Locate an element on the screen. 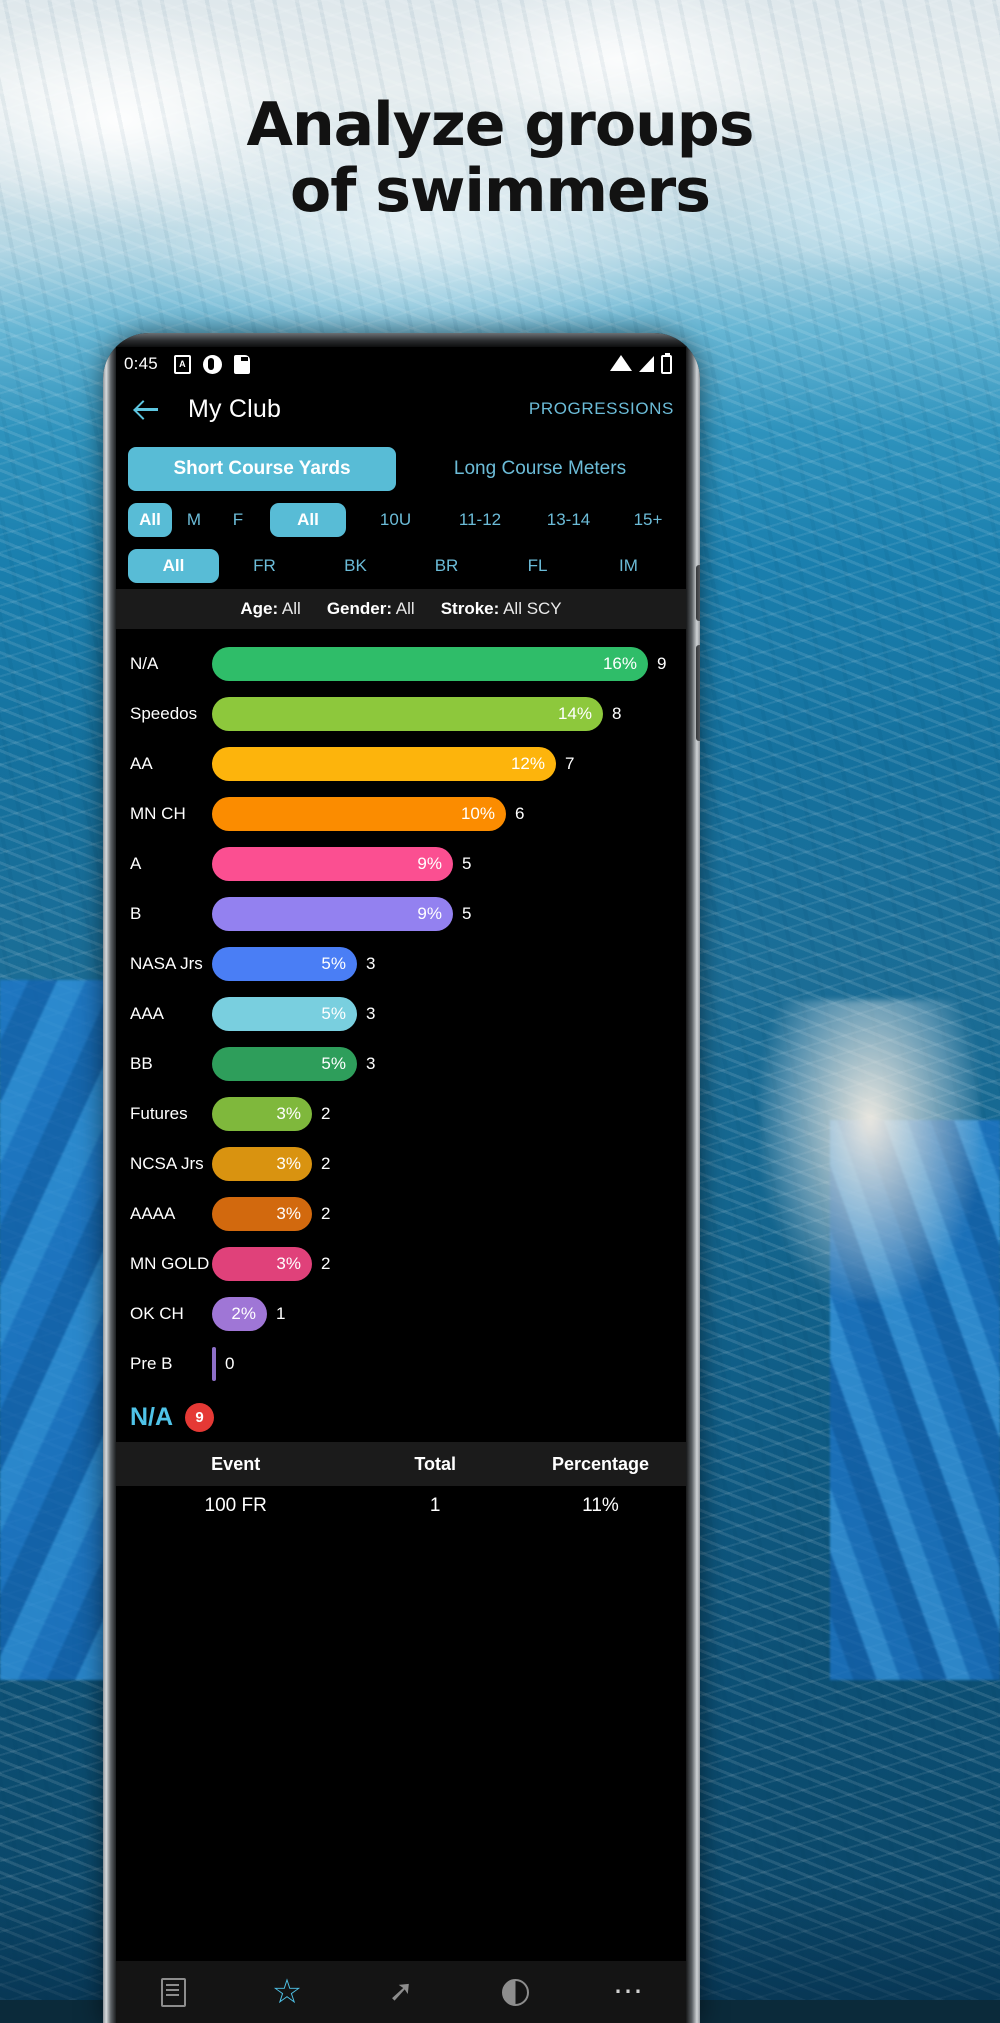 Image resolution: width=1000 pixels, height=2023 pixels. chart-row: N/A 16% 9 is located at coordinates (401, 664).